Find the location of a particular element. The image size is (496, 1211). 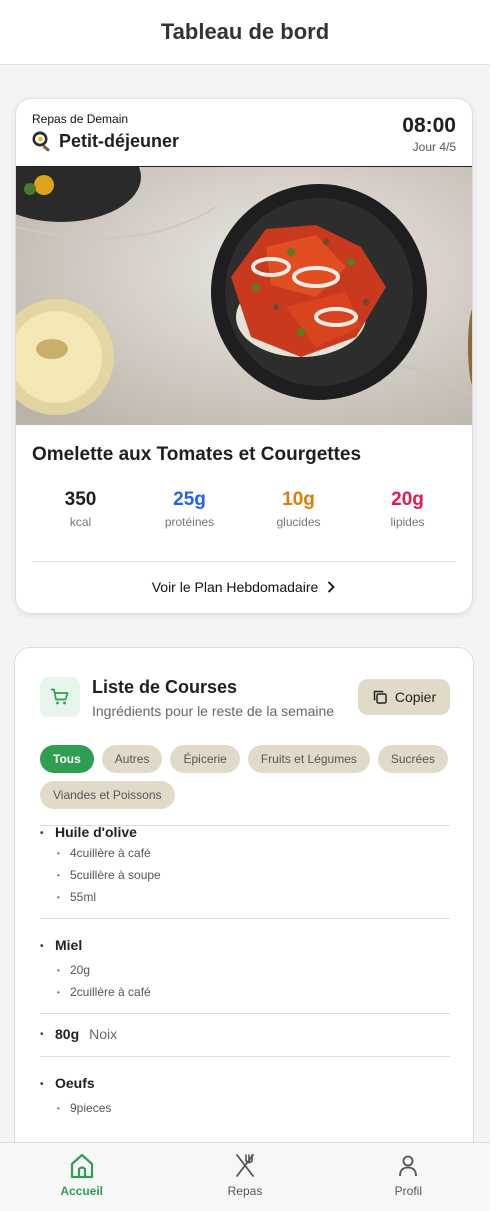

tab-label: Profil is located at coordinates (408, 1191).